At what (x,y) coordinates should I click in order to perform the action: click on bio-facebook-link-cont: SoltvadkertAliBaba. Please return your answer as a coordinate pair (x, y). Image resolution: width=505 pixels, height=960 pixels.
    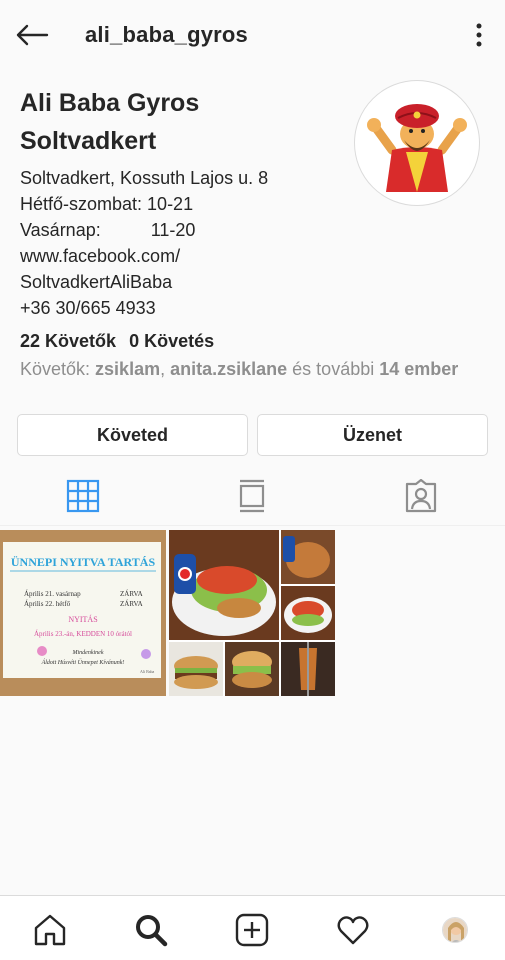
    Looking at the image, I should click on (180, 282).